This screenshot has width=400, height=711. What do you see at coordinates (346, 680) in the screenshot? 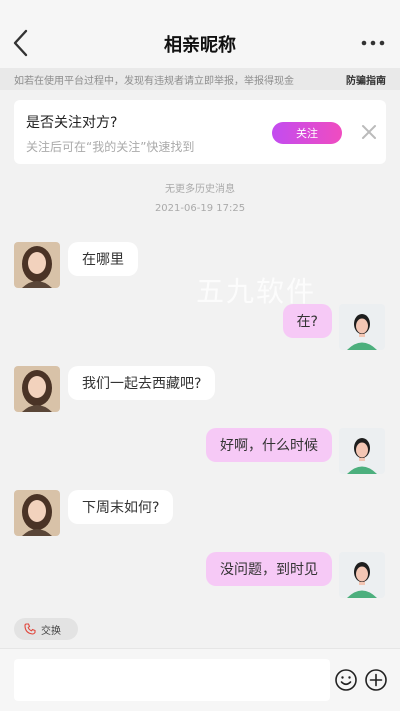
I see `smile-icon` at bounding box center [346, 680].